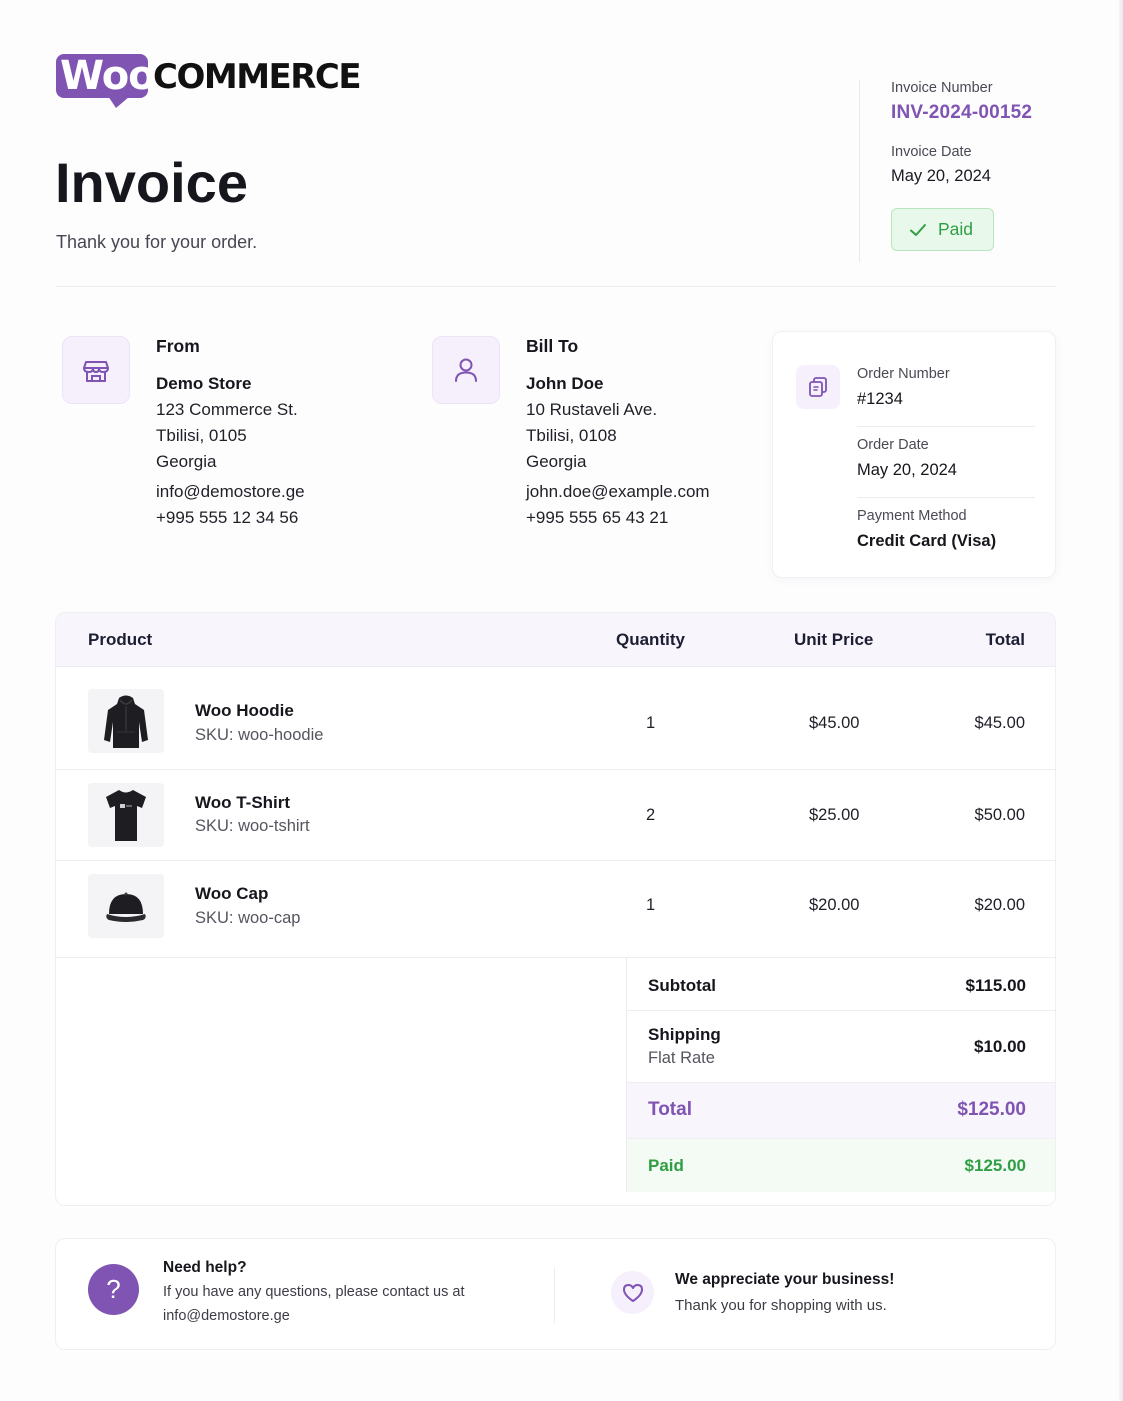 The image size is (1123, 1401). I want to click on page-title: Invoice, so click(151, 182).